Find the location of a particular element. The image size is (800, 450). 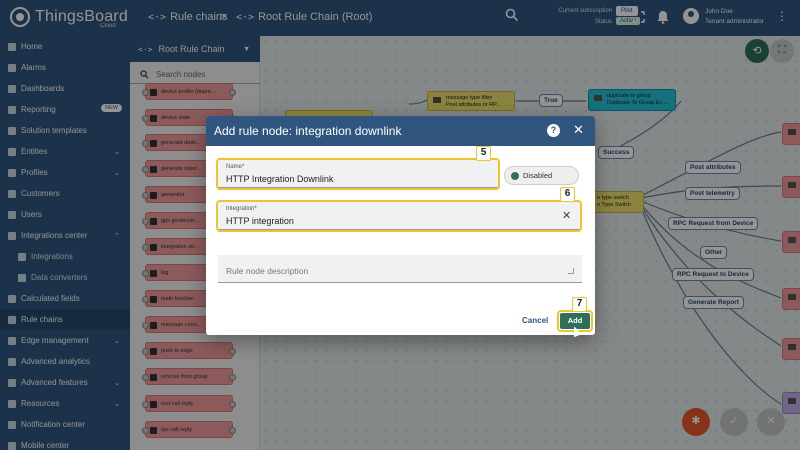

step-badge-integration: 6 is located at coordinates (567, 194).